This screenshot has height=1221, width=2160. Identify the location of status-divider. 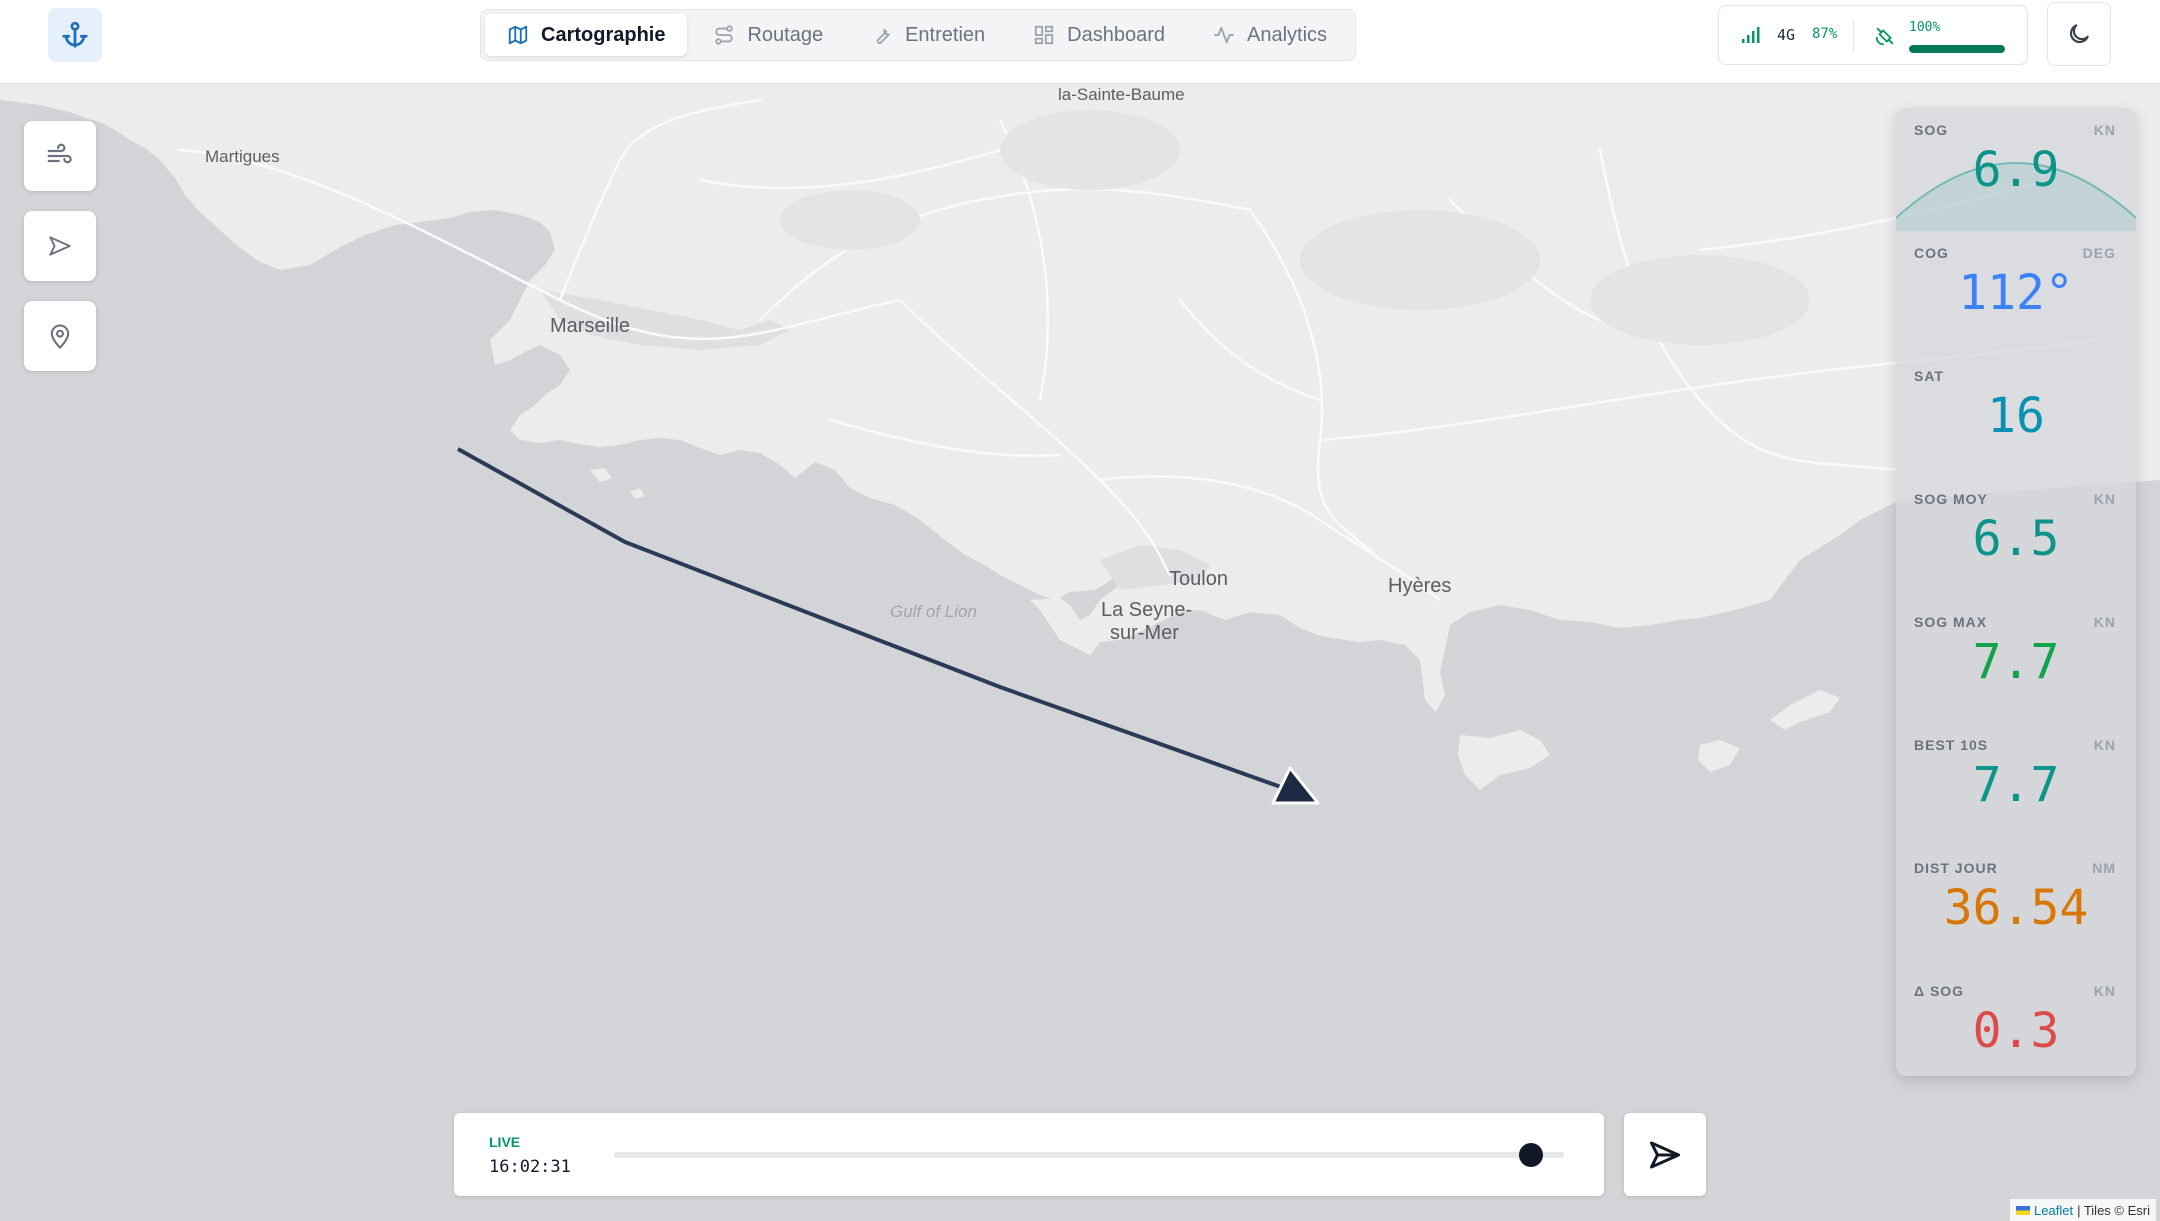
(1853, 36).